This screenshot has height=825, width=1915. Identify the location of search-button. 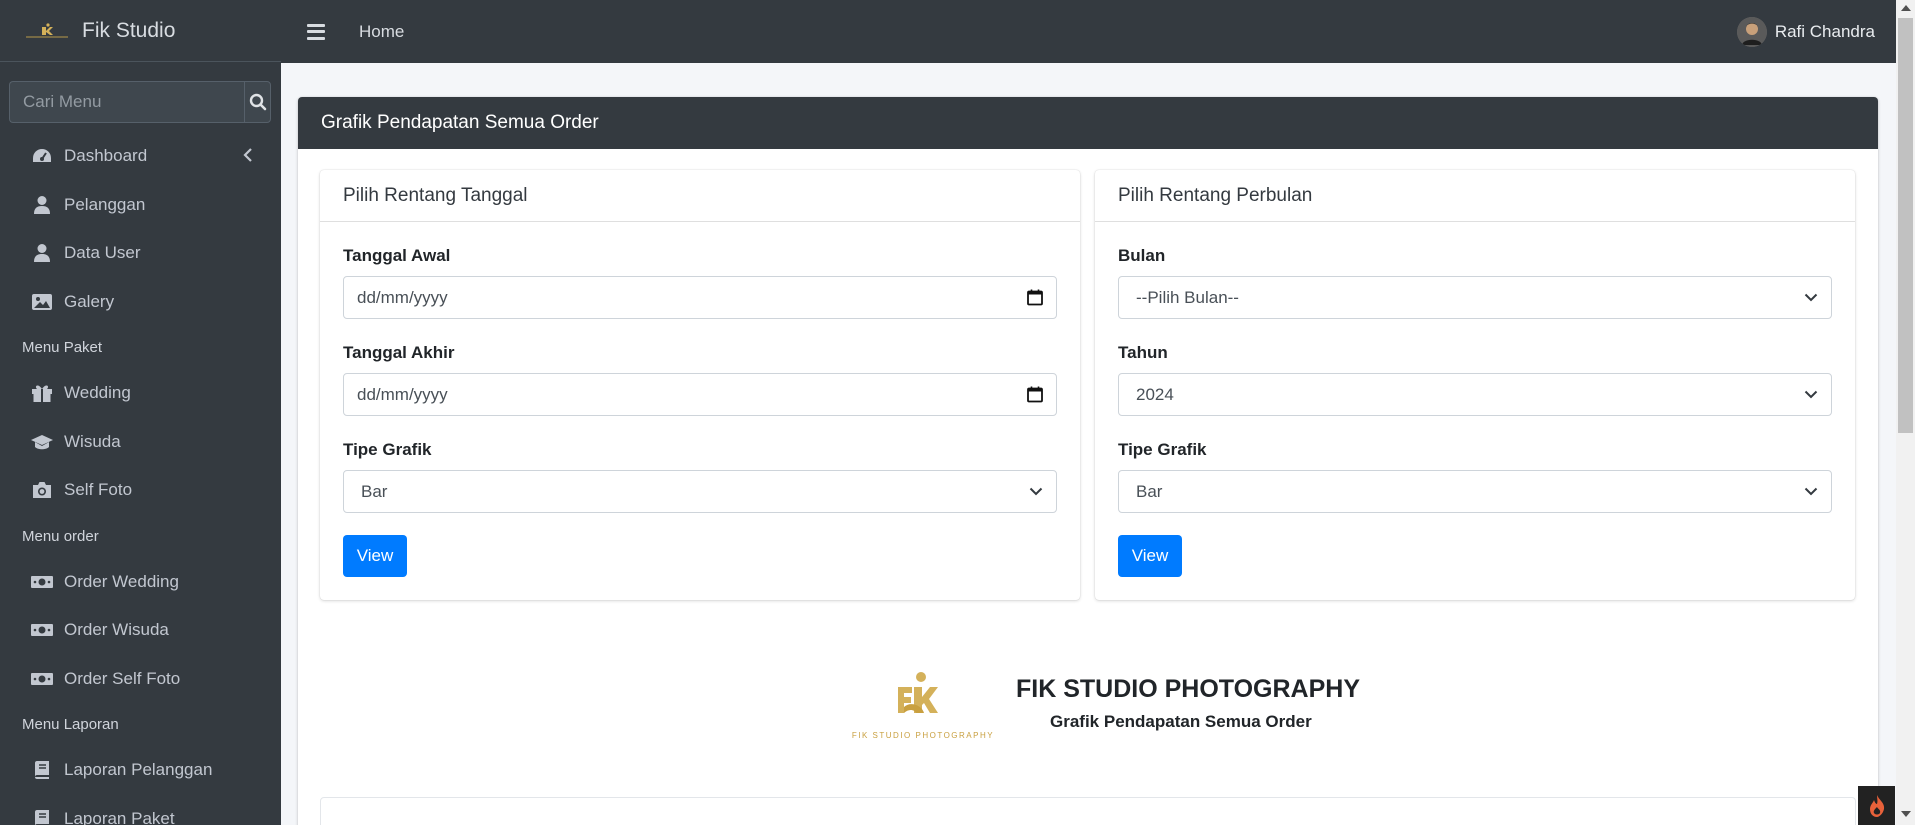
(257, 102).